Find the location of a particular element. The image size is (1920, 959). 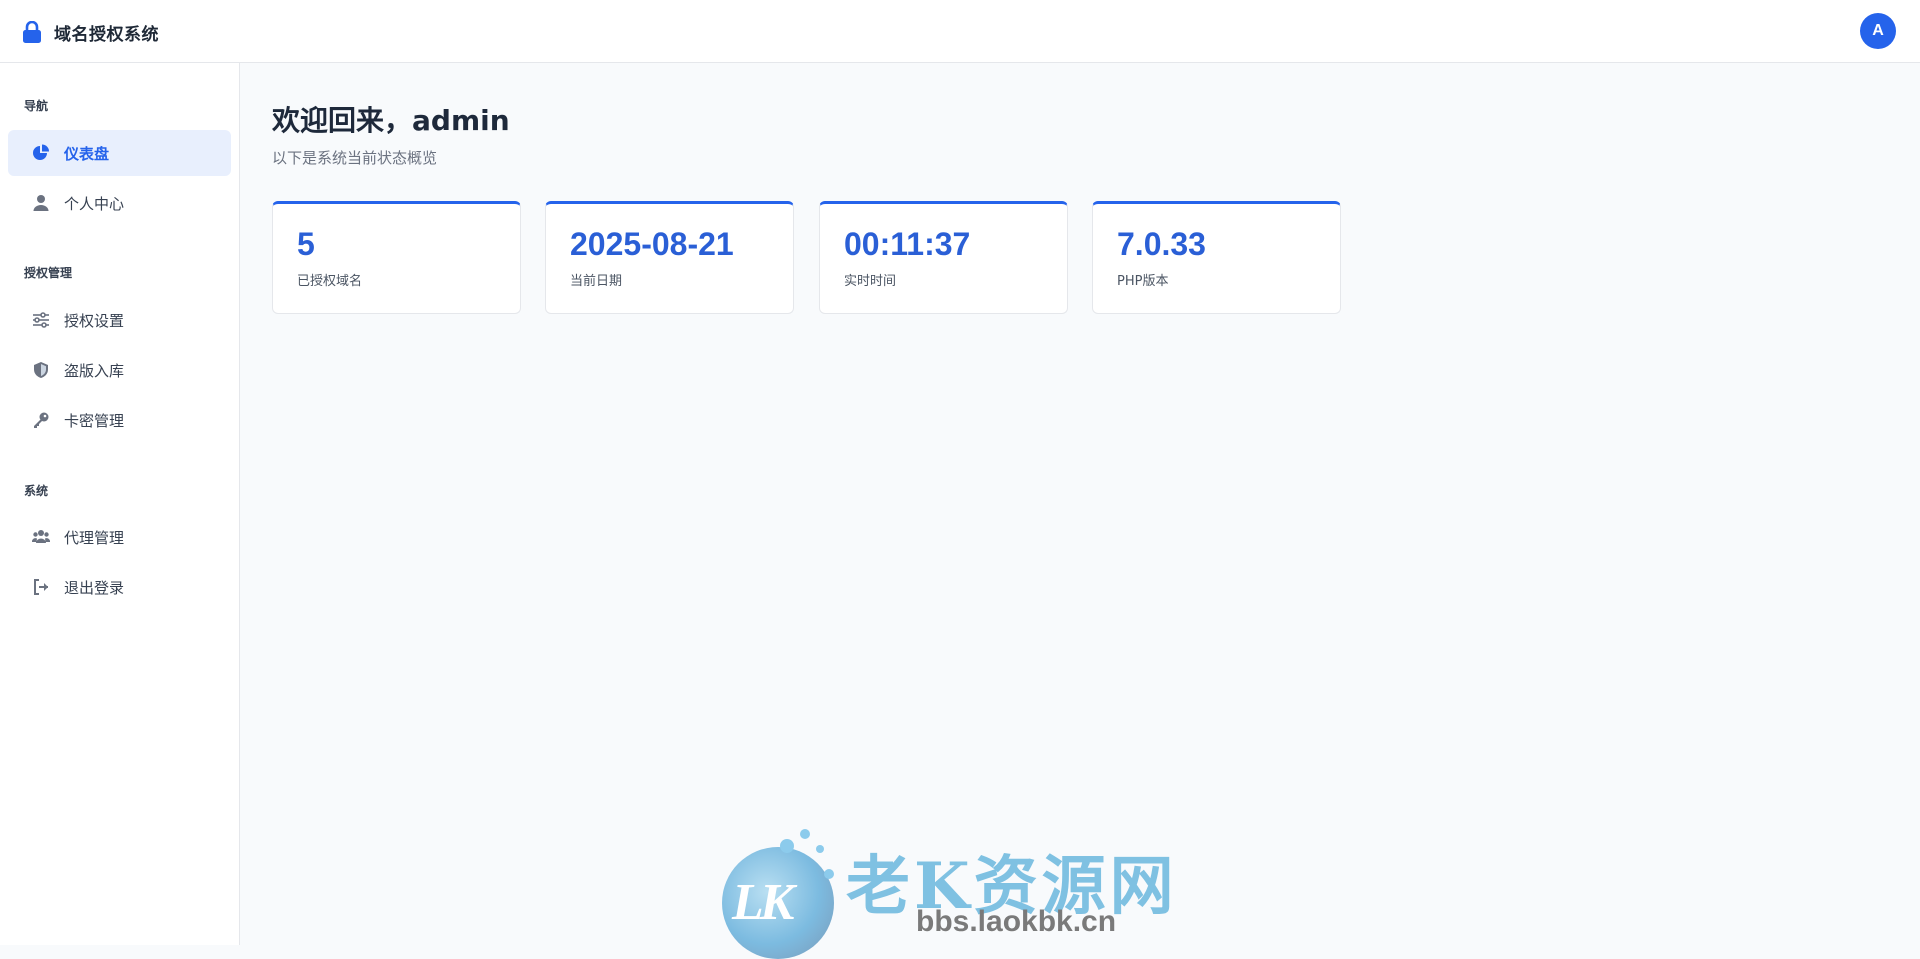

sidebar-item-label: 退出登录 is located at coordinates (94, 587).